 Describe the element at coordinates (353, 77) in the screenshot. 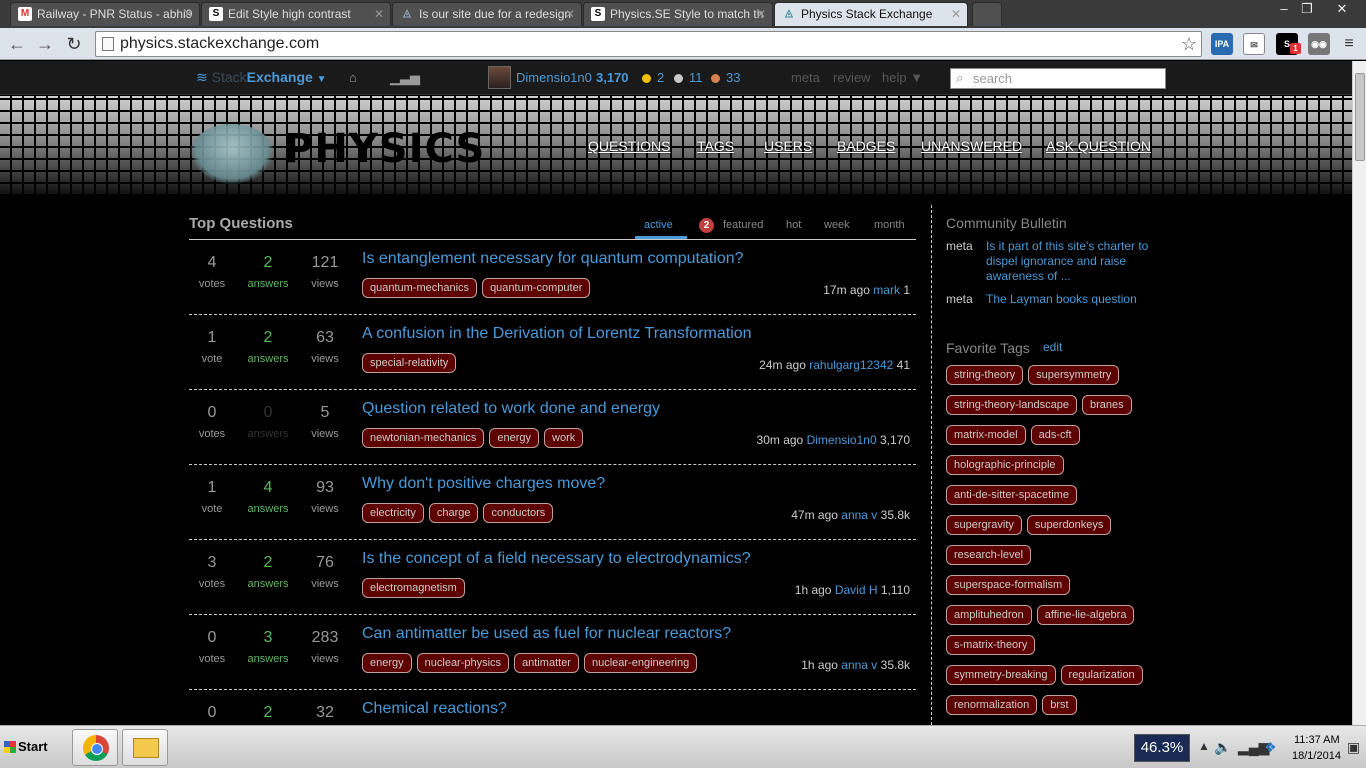

I see `inbox-icon: ⌂` at that location.